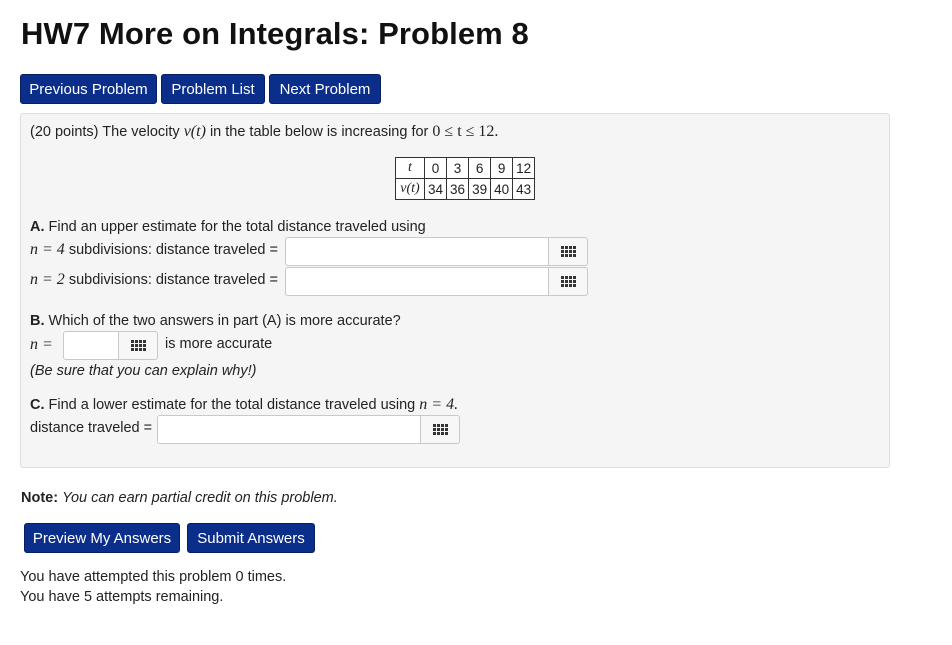  I want to click on table-cell: 12, so click(524, 168).